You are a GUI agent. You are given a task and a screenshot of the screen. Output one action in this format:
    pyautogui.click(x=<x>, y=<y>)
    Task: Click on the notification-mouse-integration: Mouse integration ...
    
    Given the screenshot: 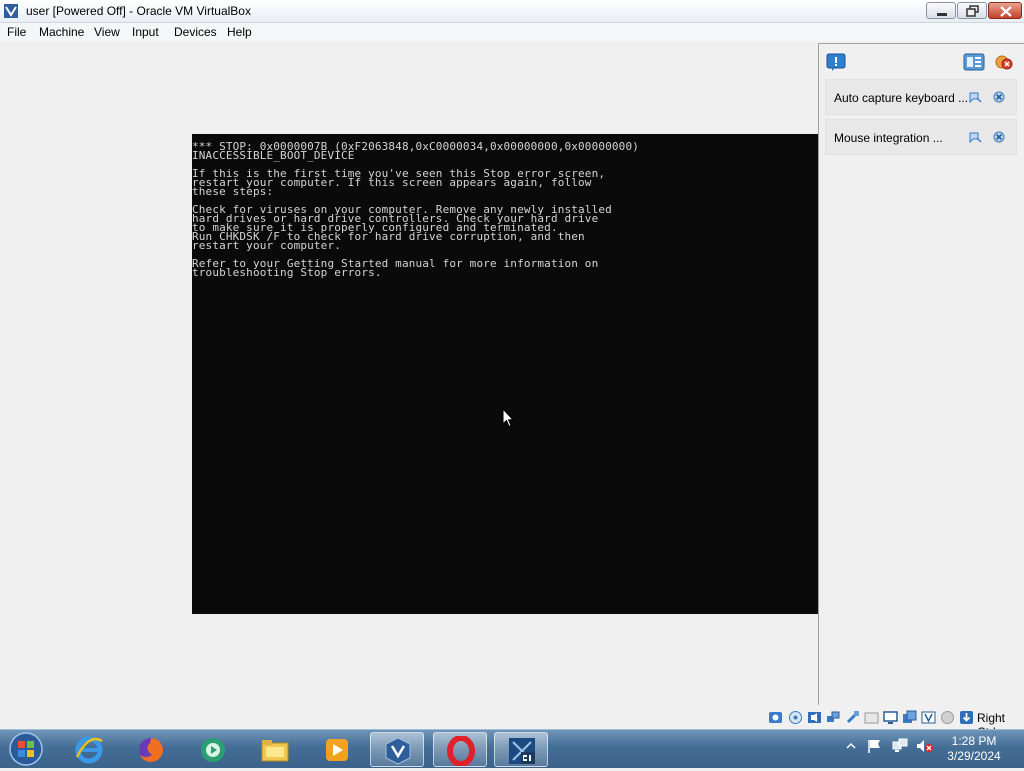 What is the action you would take?
    pyautogui.click(x=921, y=137)
    